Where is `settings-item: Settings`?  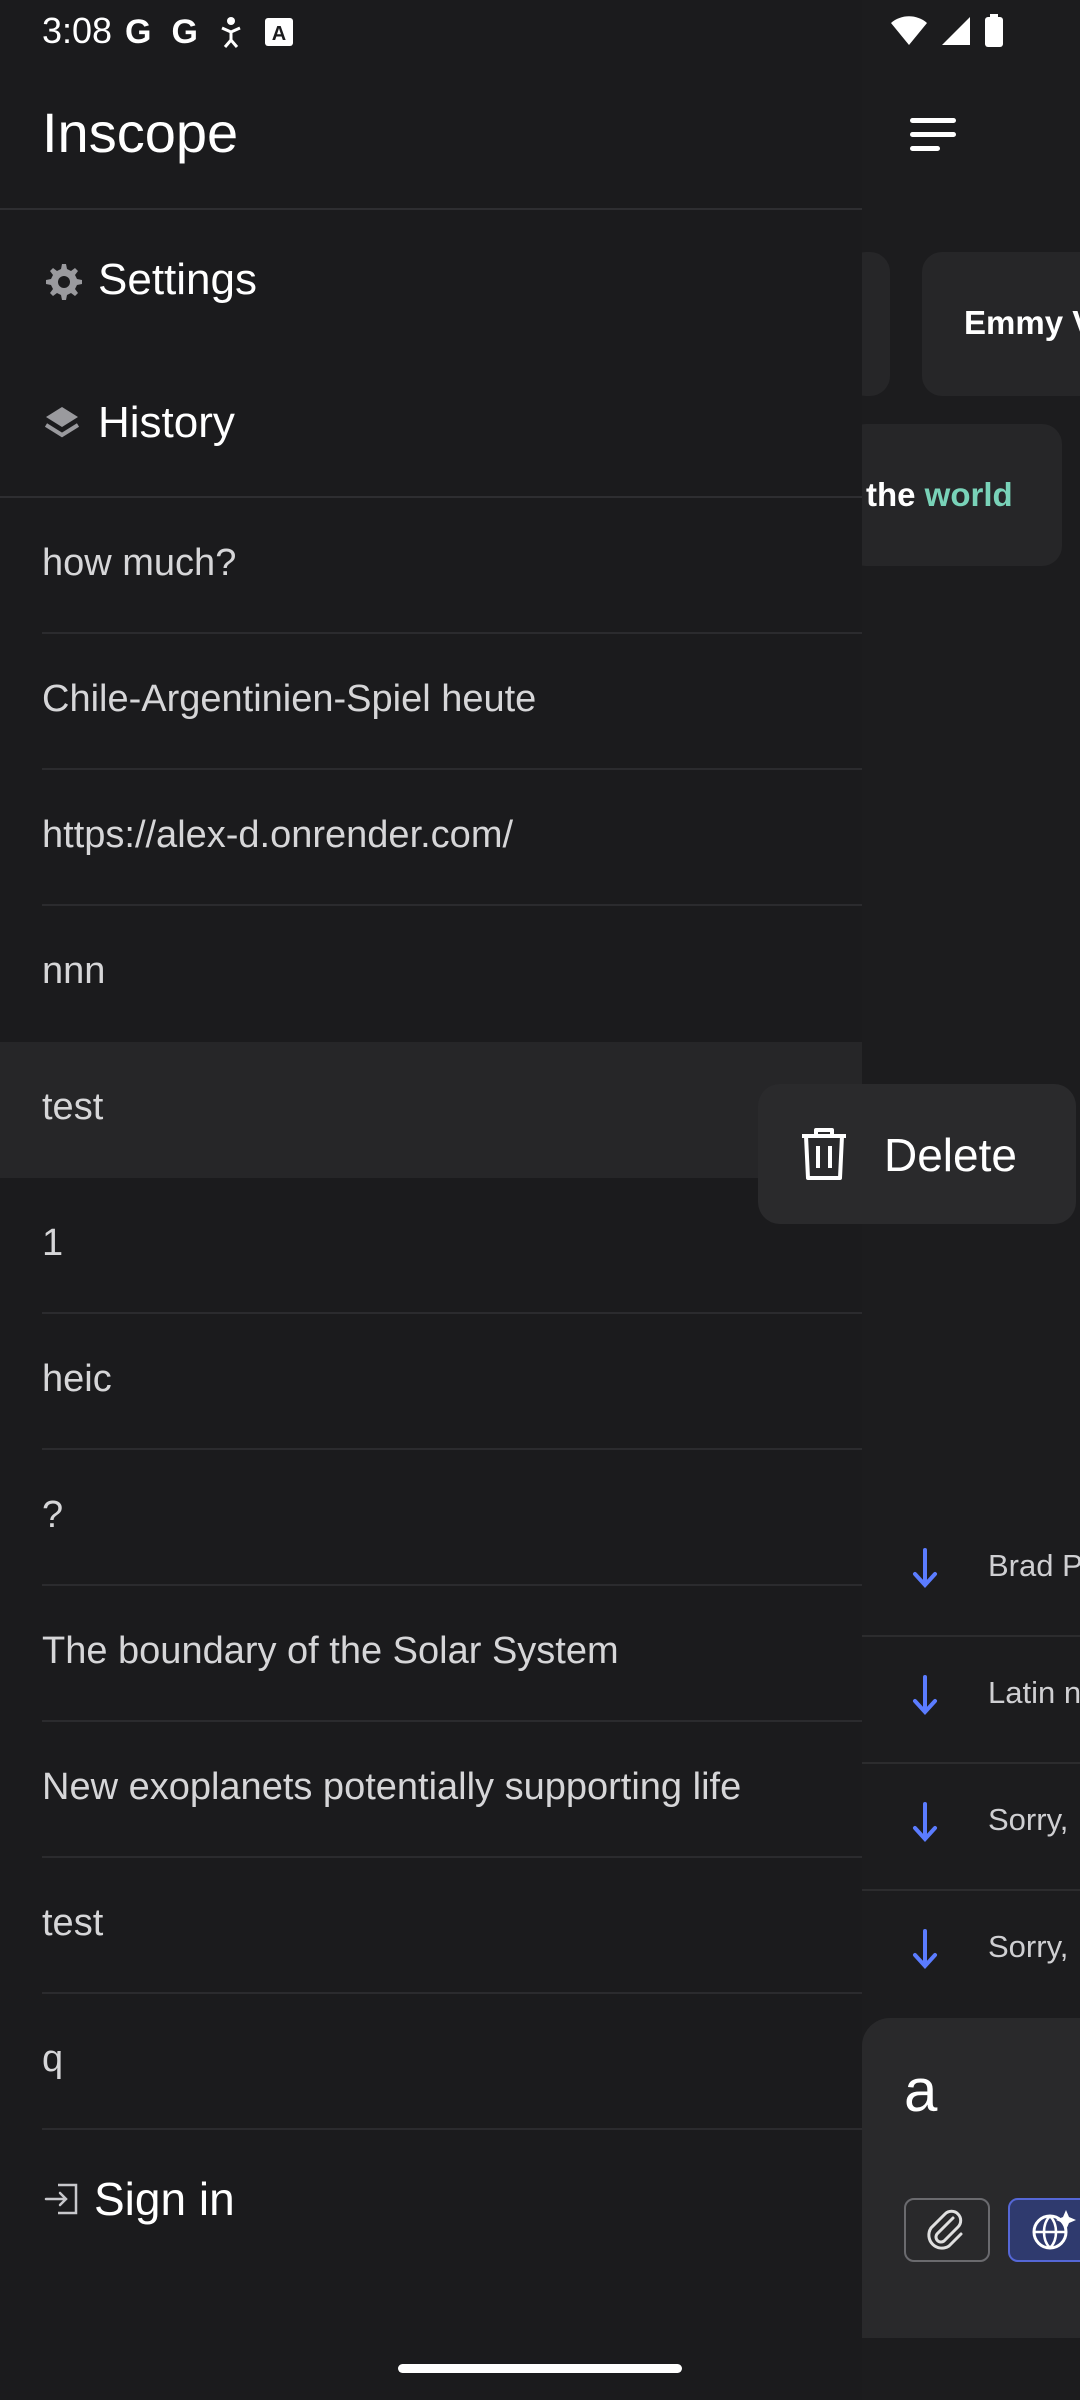
settings-item: Settings is located at coordinates (149, 280).